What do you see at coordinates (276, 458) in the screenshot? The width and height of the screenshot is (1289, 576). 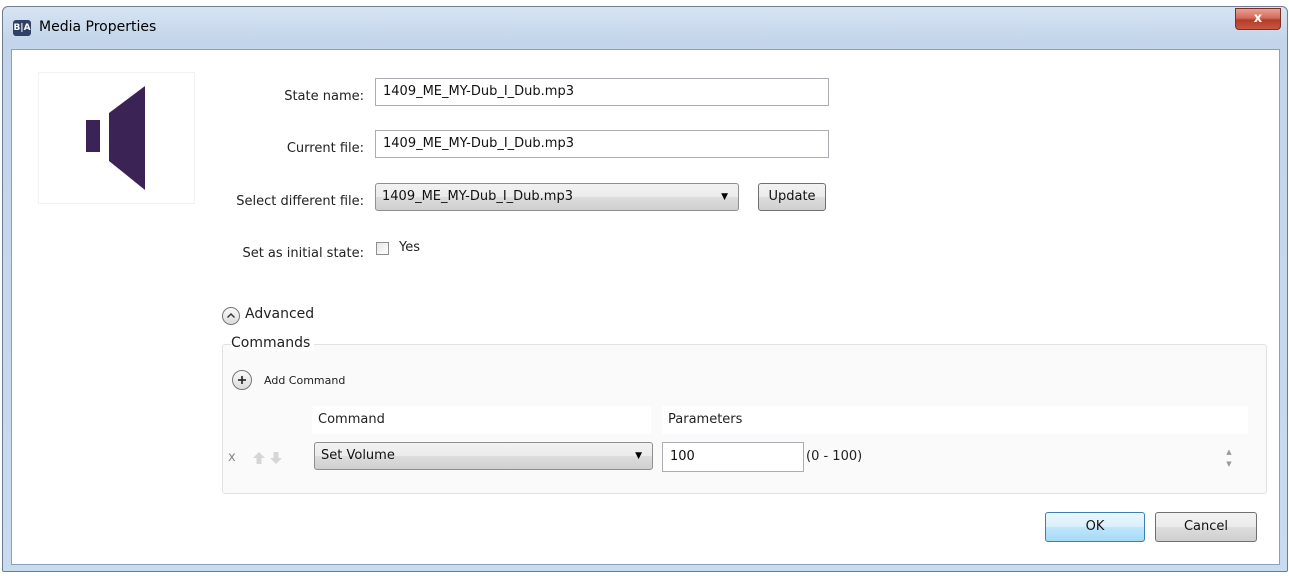 I see `arrow-down-icon` at bounding box center [276, 458].